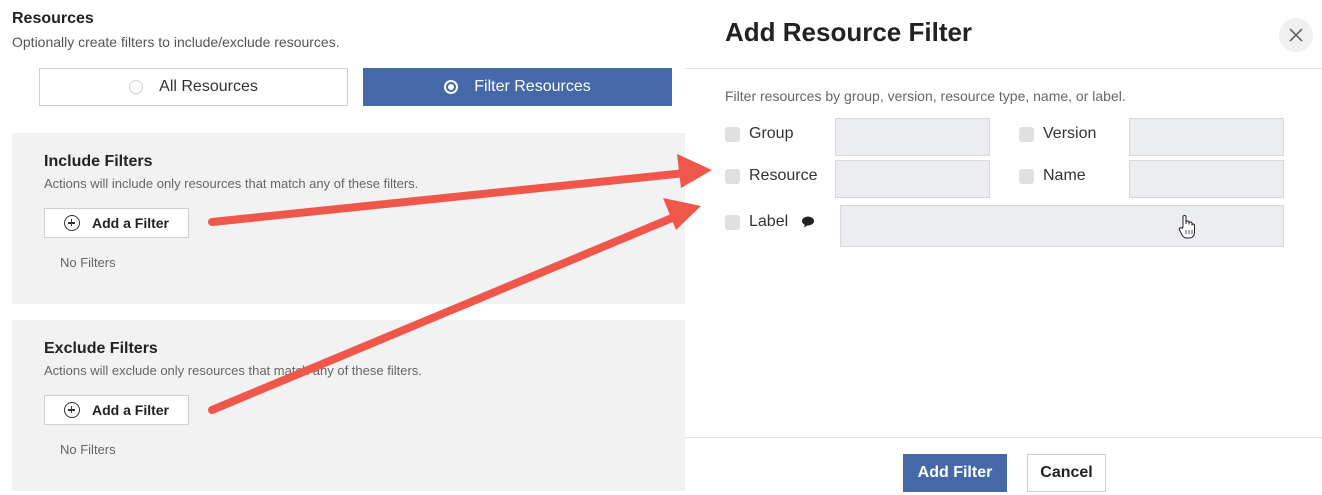 This screenshot has height=495, width=1322. What do you see at coordinates (912, 137) in the screenshot?
I see `group-input` at bounding box center [912, 137].